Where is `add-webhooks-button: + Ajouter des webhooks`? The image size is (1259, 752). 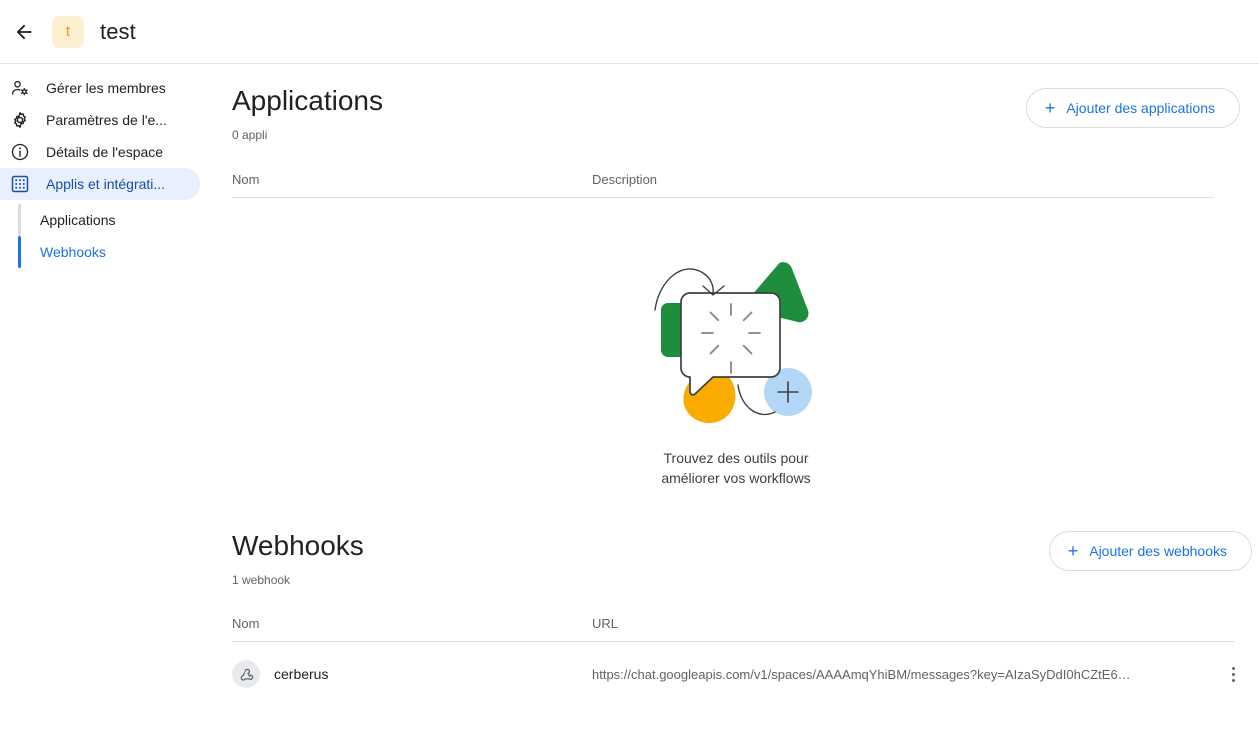 add-webhooks-button: + Ajouter des webhooks is located at coordinates (1150, 551).